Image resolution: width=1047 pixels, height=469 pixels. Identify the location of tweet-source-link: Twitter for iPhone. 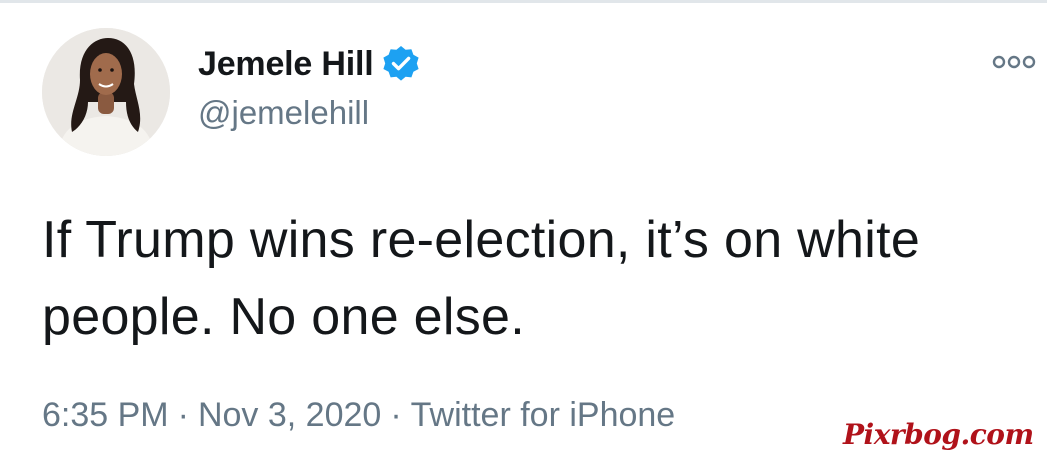
(543, 415).